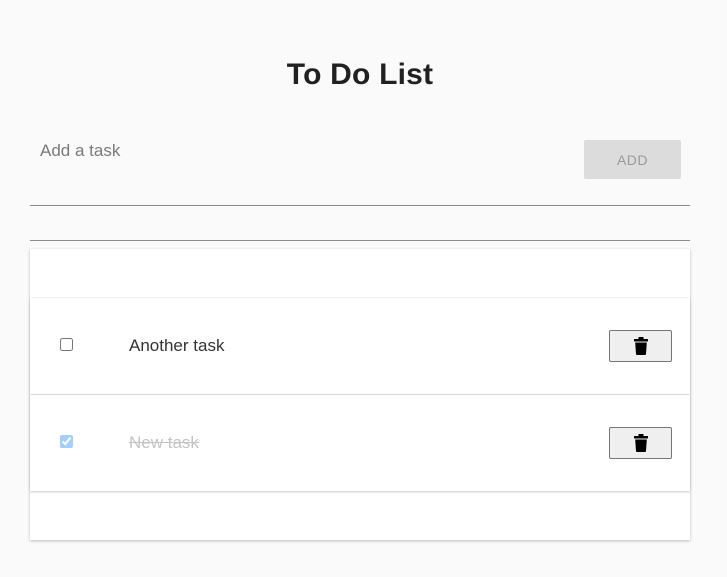 The image size is (727, 577). Describe the element at coordinates (360, 74) in the screenshot. I see `page-title: To Do List` at that location.